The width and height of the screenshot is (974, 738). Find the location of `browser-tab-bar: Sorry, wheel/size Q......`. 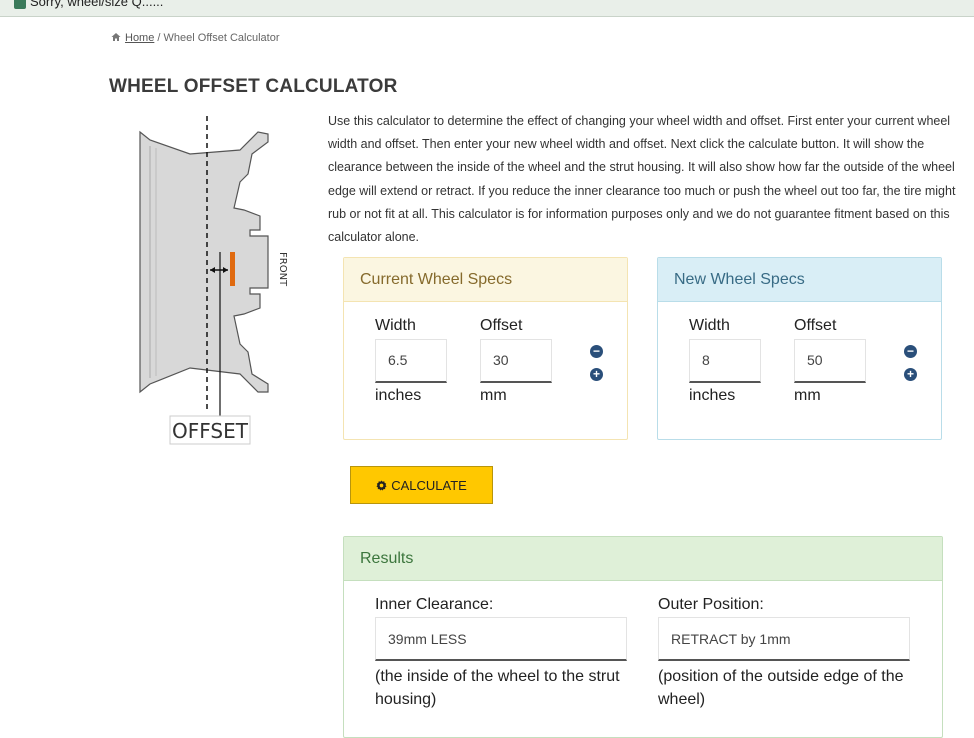

browser-tab-bar: Sorry, wheel/size Q...... is located at coordinates (487, 8).